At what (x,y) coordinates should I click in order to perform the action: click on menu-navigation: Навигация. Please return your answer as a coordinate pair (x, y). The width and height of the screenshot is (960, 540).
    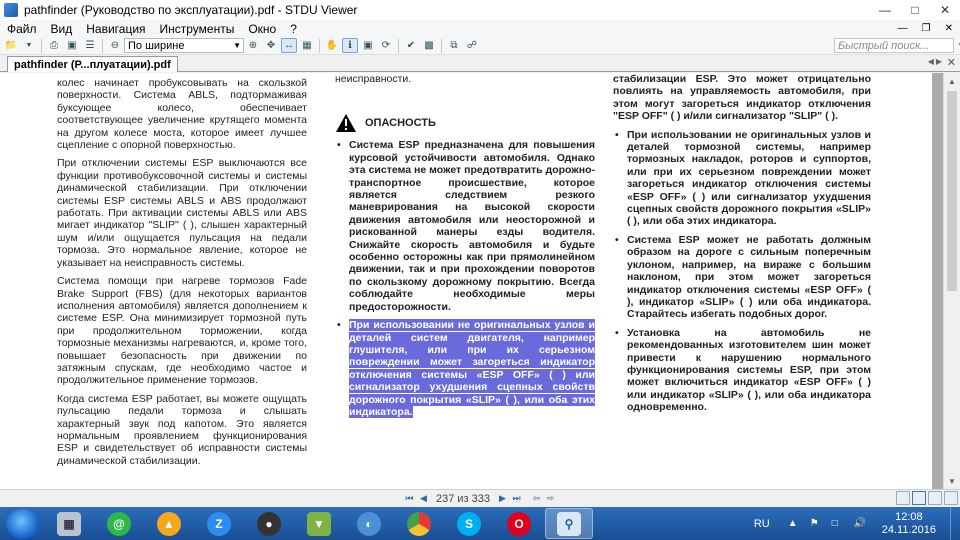
    Looking at the image, I should click on (115, 29).